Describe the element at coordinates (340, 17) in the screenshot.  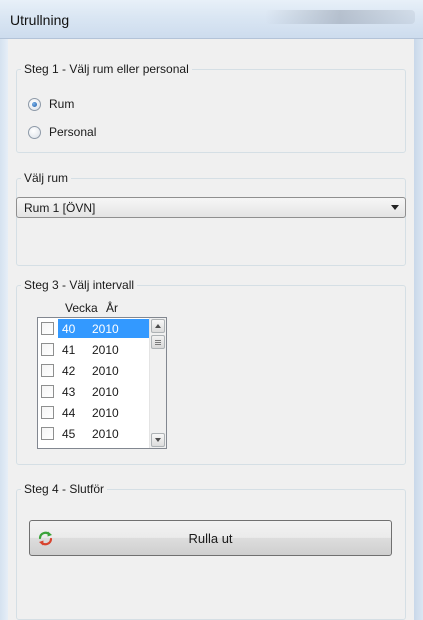
I see `blurred-titlebar-area` at that location.